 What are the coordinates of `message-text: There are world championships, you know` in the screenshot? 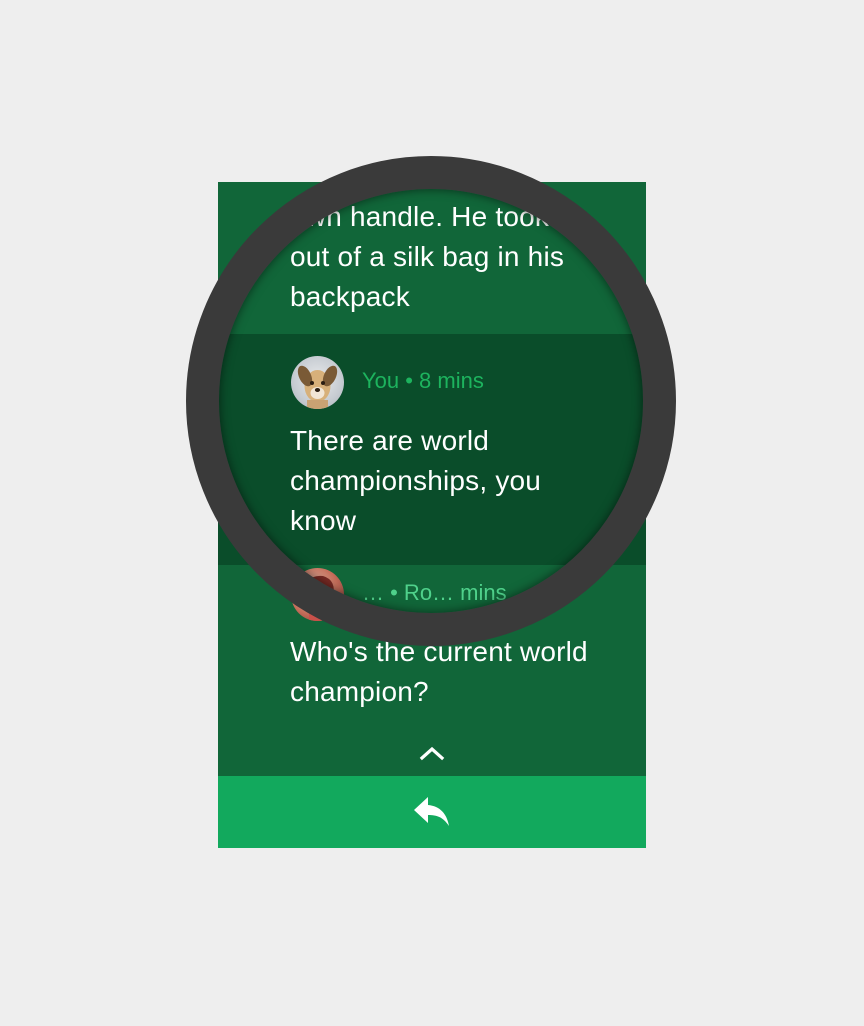 It's located at (416, 480).